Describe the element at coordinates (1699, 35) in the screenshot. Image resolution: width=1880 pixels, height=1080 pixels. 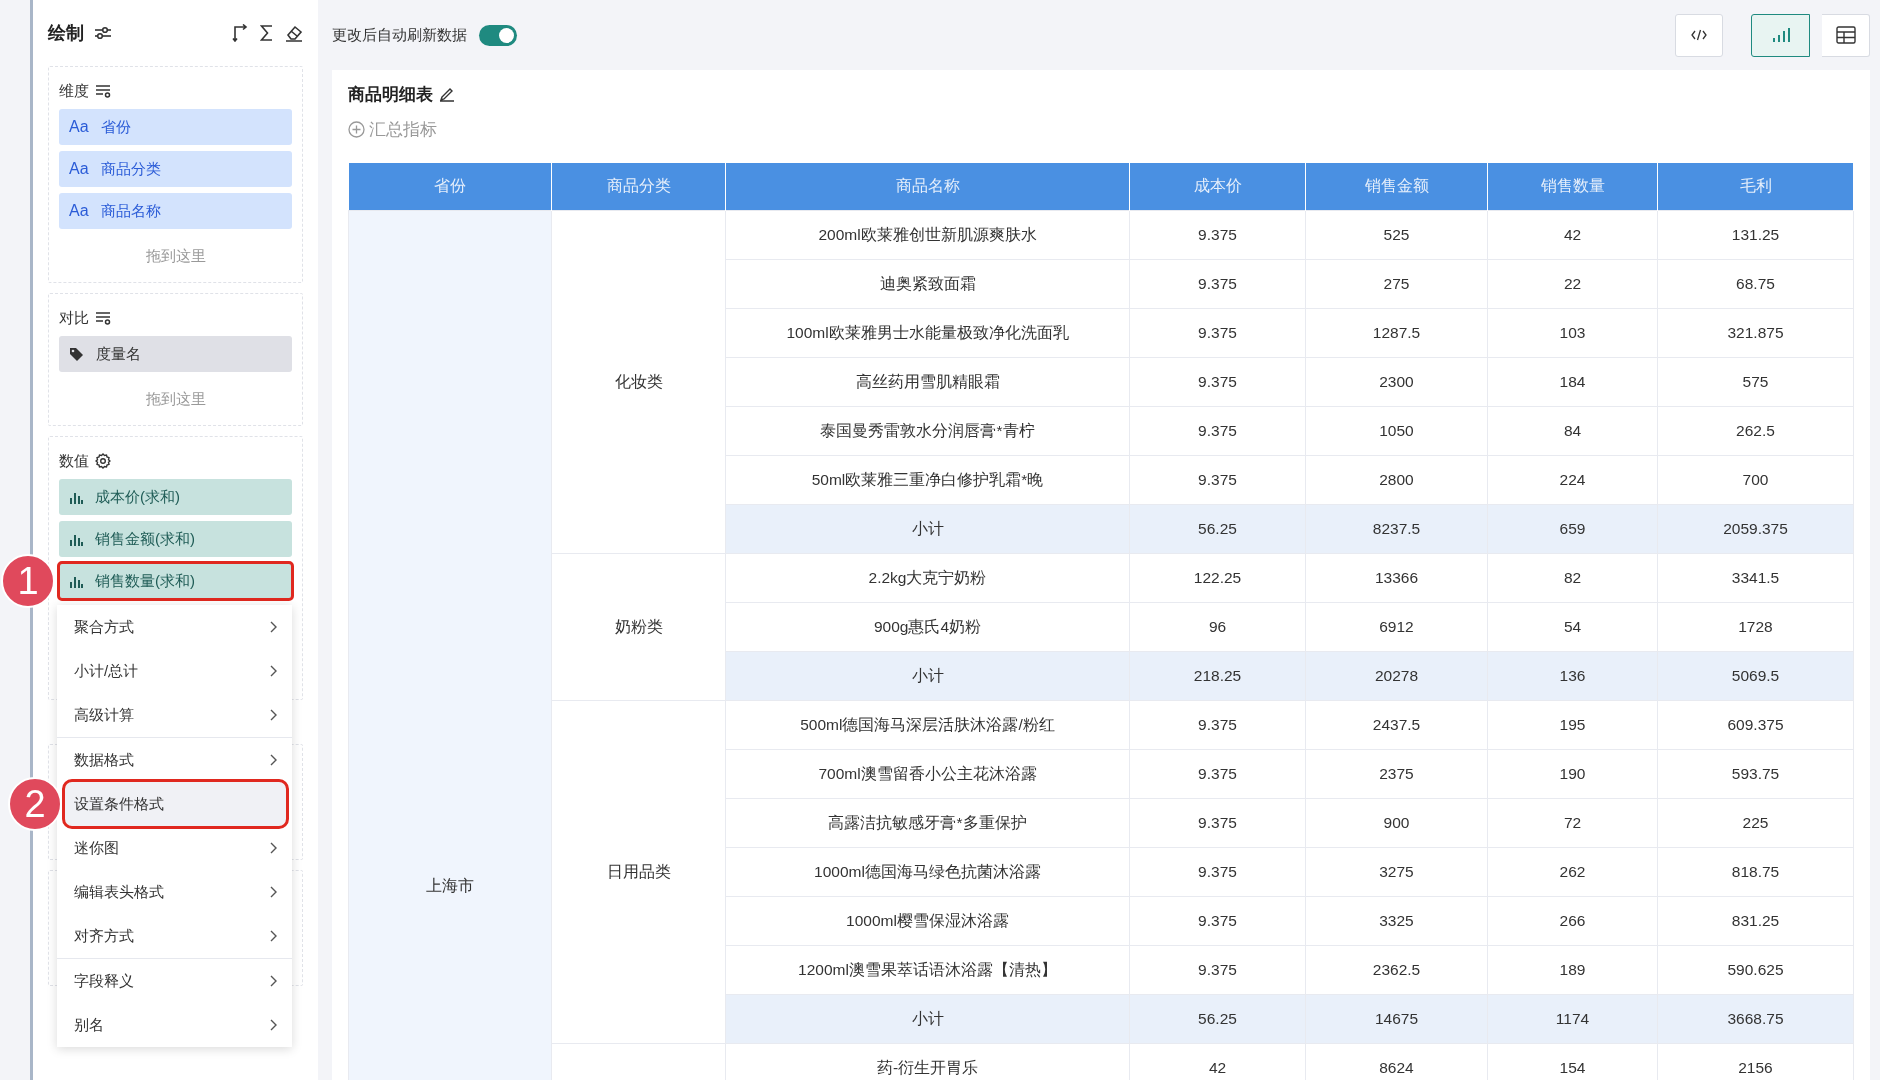
I see `code-icon` at that location.